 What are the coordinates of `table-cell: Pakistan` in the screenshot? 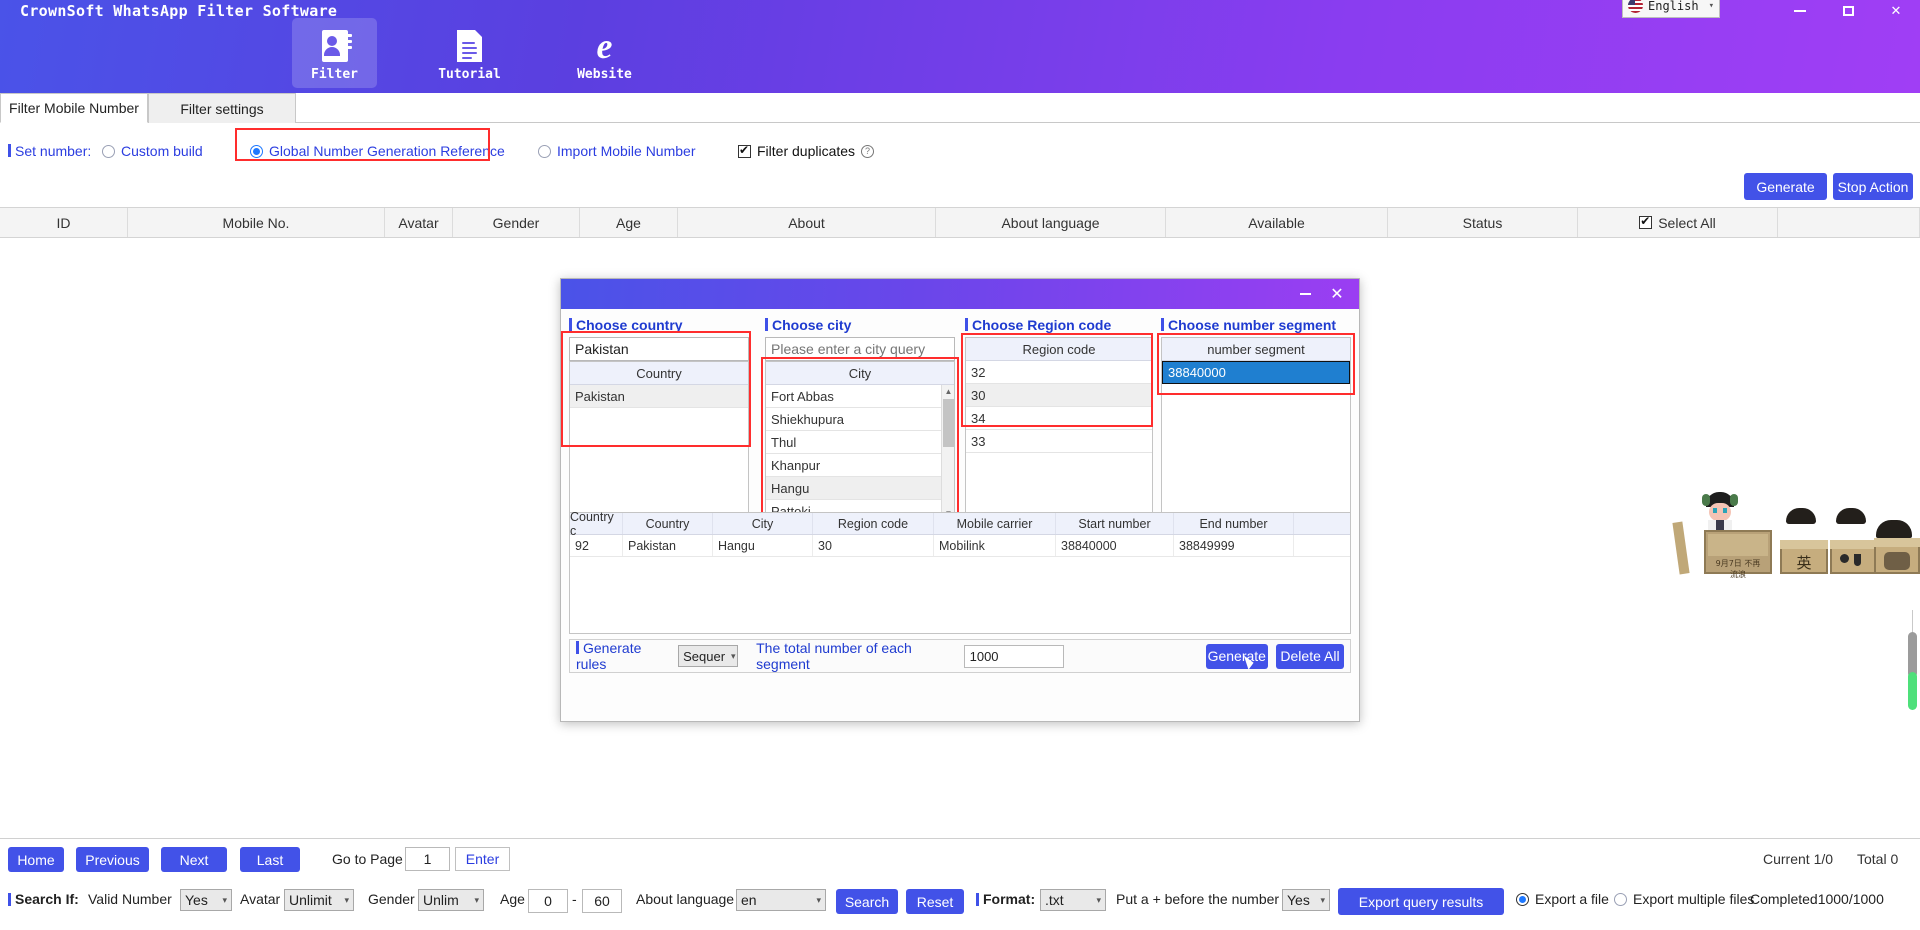 It's located at (668, 545).